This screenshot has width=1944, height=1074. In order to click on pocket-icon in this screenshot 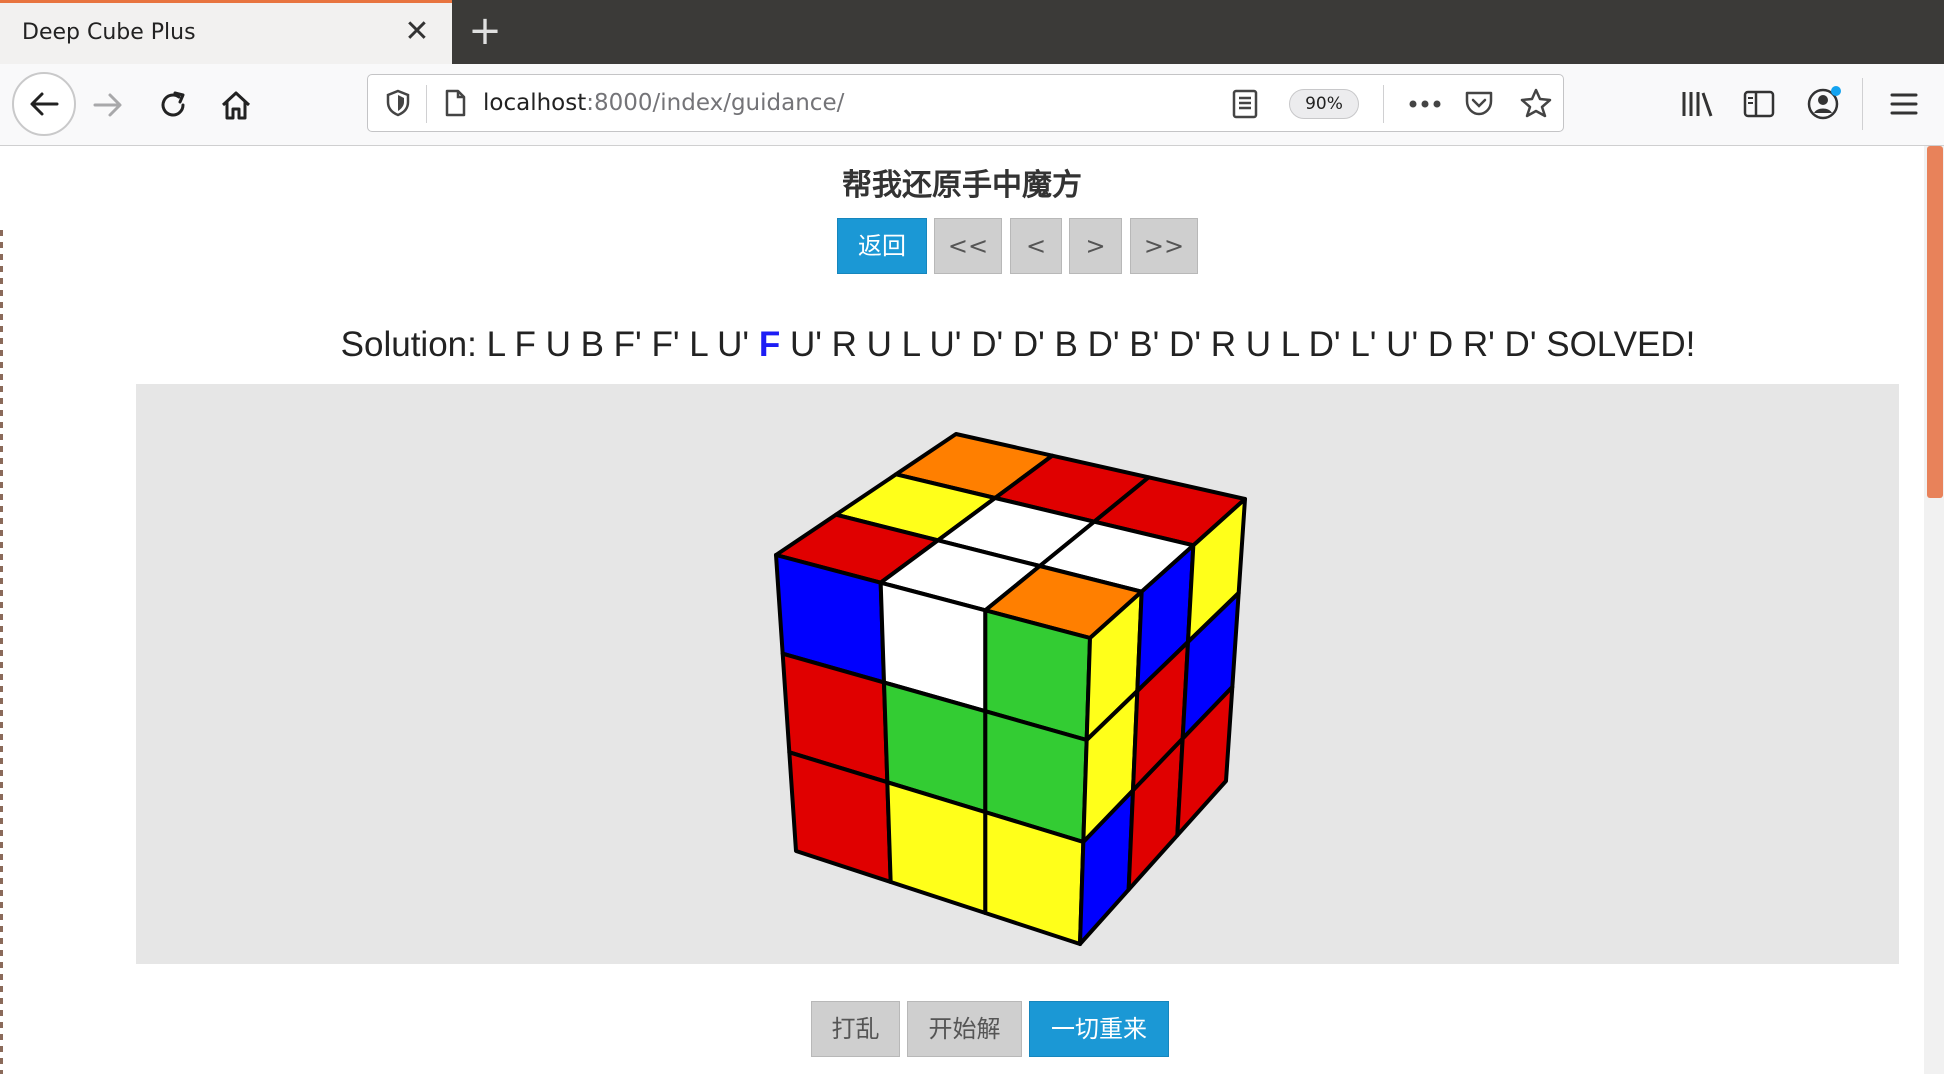, I will do `click(1479, 103)`.